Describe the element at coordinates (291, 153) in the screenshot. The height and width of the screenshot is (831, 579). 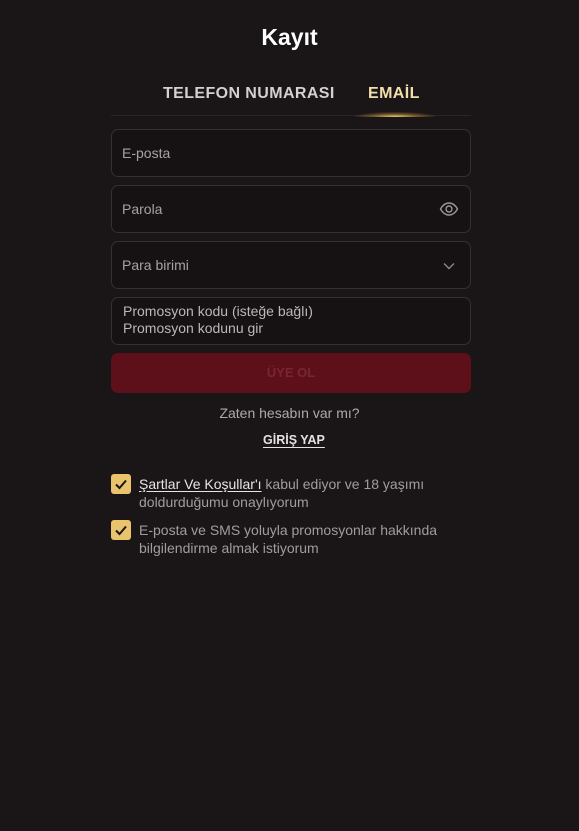
I see `email-field: E-posta` at that location.